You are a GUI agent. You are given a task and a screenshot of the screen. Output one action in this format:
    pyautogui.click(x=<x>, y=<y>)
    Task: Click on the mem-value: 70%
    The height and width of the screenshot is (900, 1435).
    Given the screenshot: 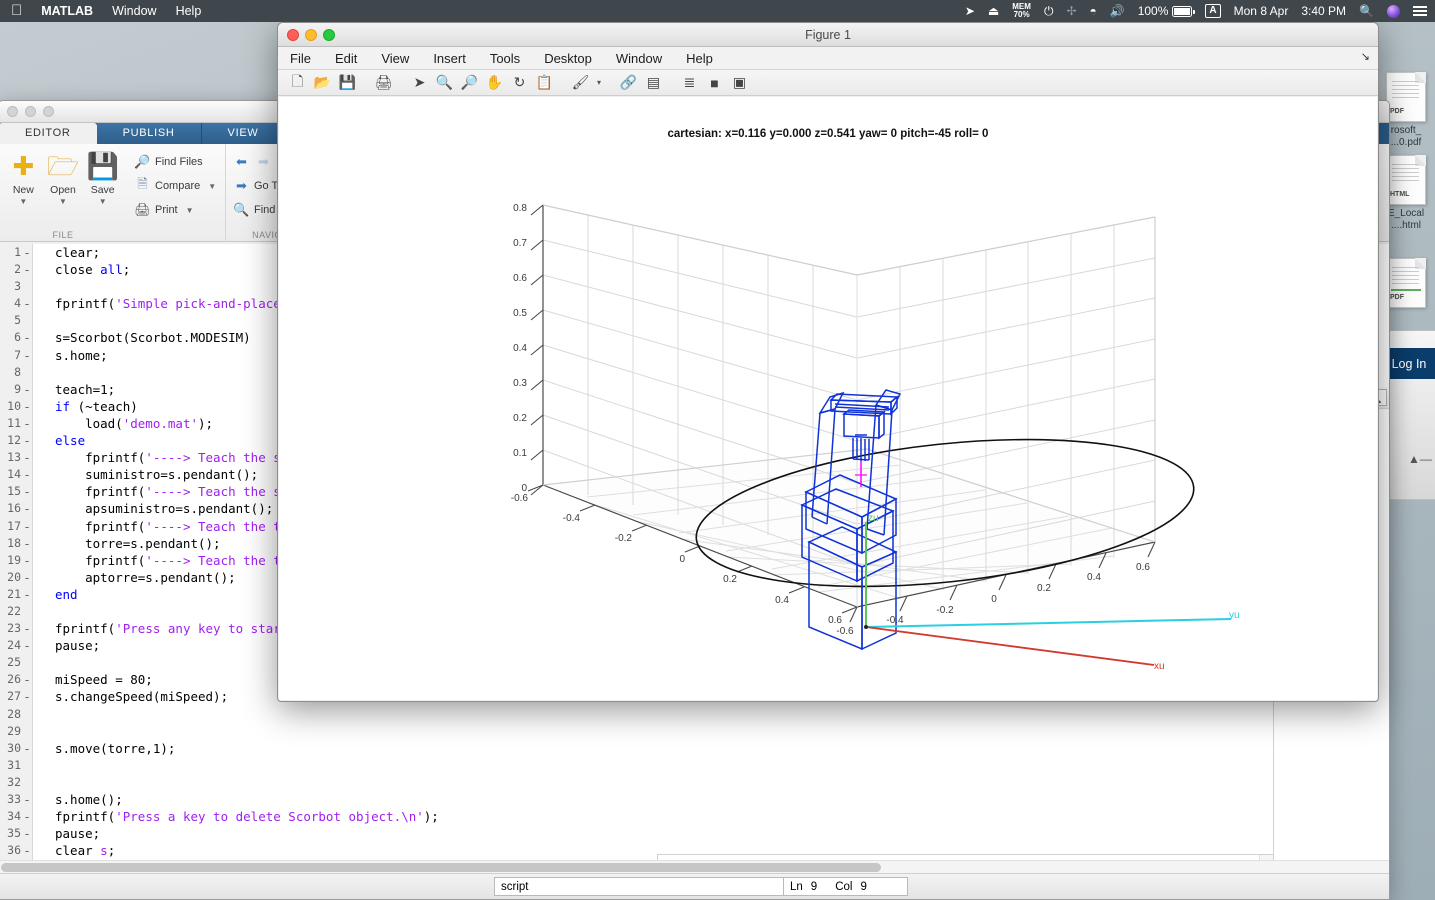 What is the action you would take?
    pyautogui.click(x=1021, y=14)
    